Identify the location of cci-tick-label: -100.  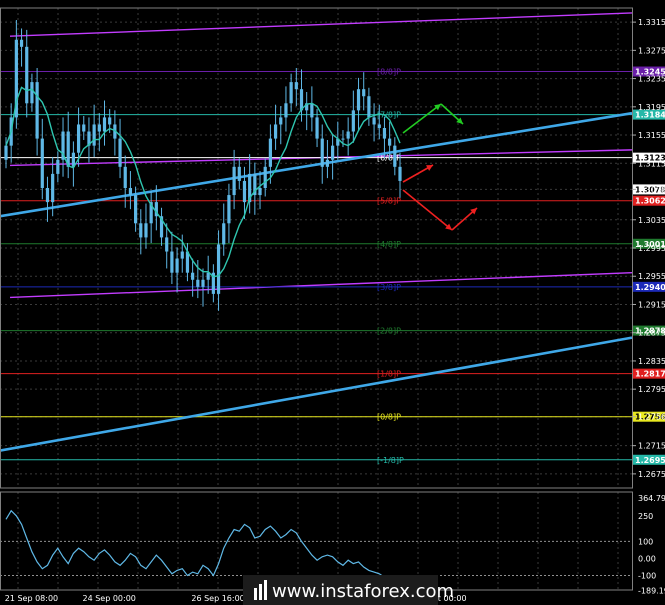
(647, 576).